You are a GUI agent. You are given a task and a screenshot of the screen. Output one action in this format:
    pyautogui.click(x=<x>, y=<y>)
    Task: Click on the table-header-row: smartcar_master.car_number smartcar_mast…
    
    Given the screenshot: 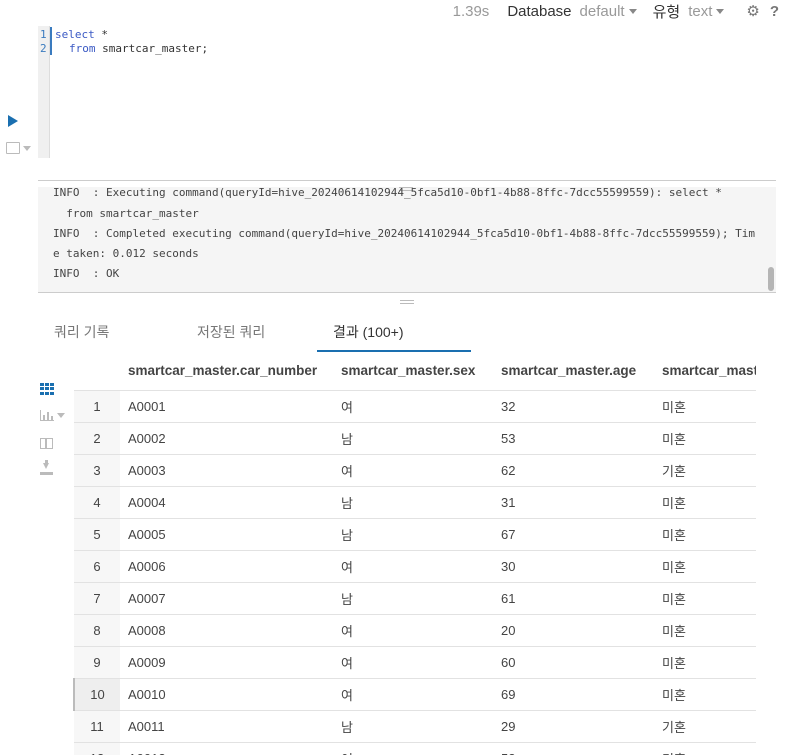 What is the action you would take?
    pyautogui.click(x=415, y=371)
    